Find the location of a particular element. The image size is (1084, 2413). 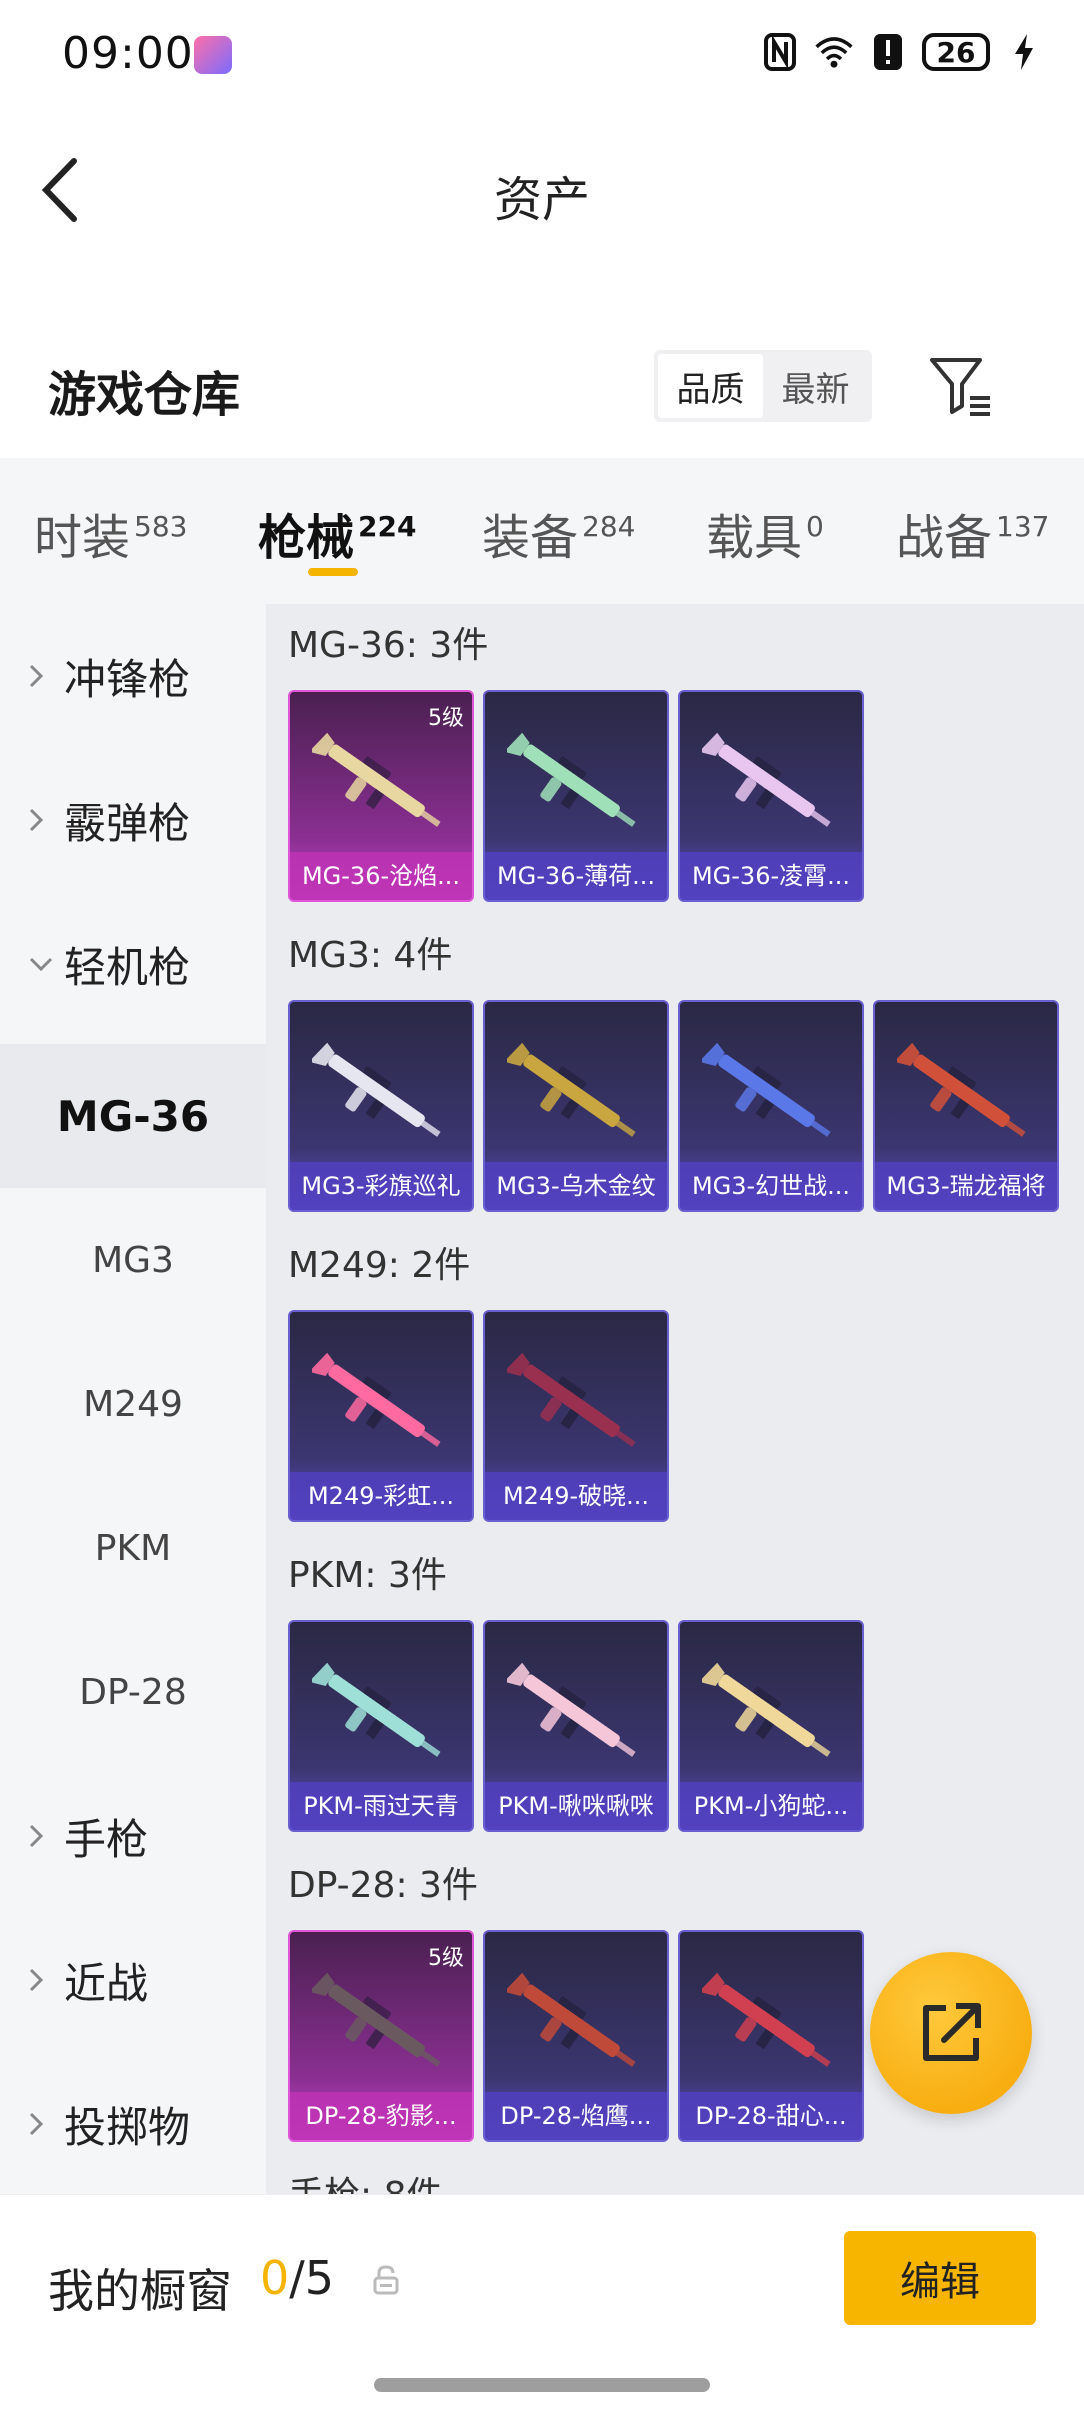

tab-count: 284 is located at coordinates (609, 526).